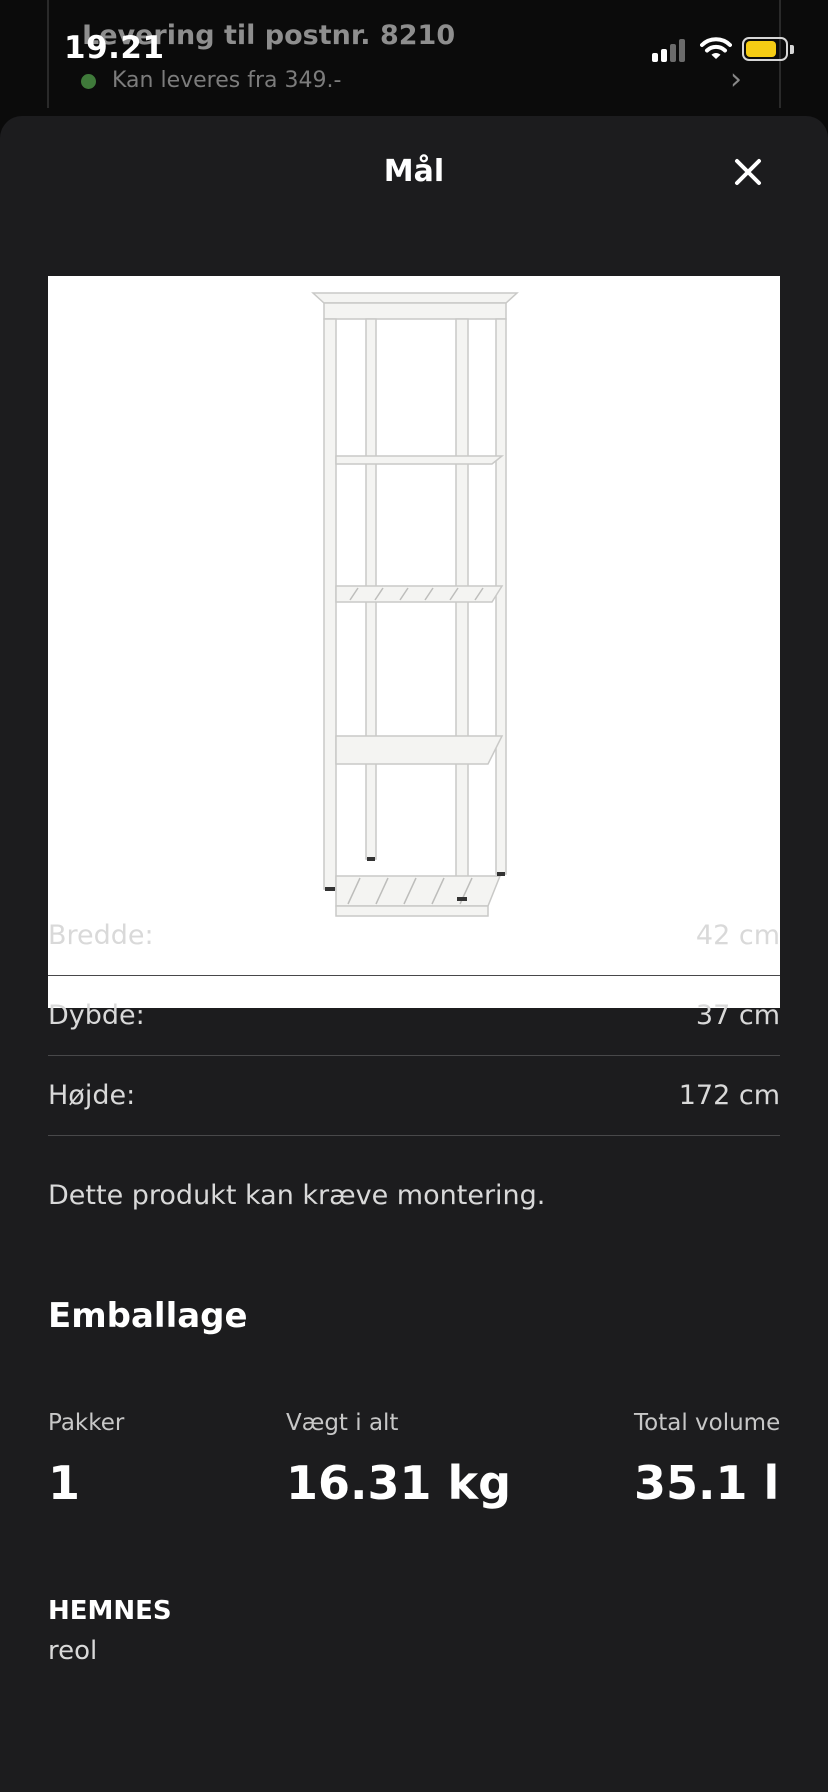 The height and width of the screenshot is (1792, 828). What do you see at coordinates (414, 1016) in the screenshot?
I see `dimension-row-depth: Dybde: 37 cm` at bounding box center [414, 1016].